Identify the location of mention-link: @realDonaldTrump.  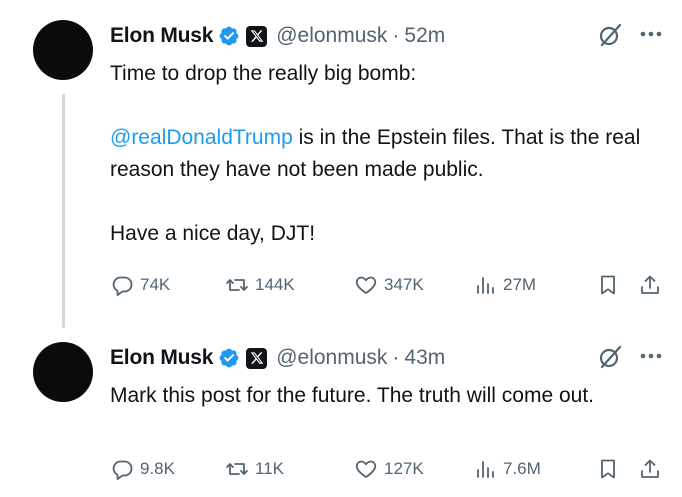
(201, 137).